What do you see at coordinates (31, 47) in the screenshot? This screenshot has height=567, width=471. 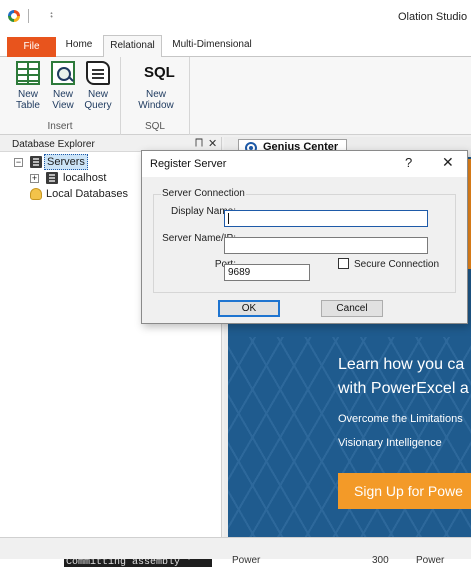 I see `tab-file: File` at bounding box center [31, 47].